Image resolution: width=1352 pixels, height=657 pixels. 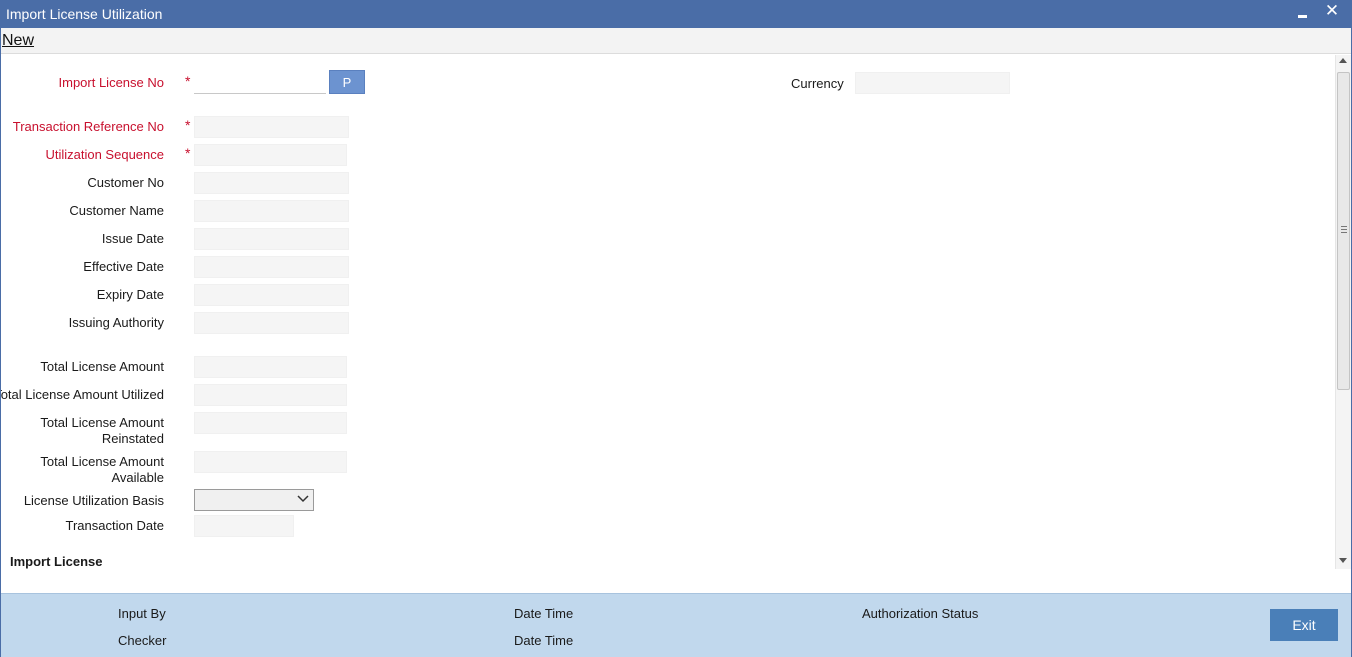 I want to click on chevron-down-icon, so click(x=303, y=499).